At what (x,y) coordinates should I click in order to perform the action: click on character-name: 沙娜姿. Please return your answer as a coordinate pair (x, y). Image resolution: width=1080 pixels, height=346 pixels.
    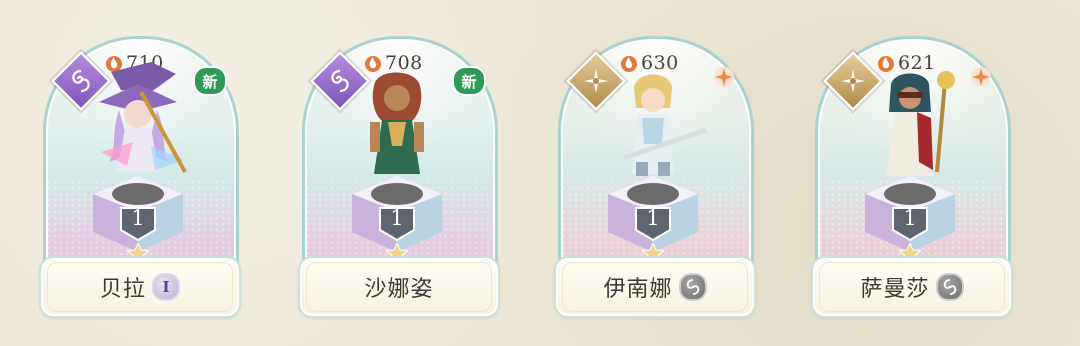
    Looking at the image, I should click on (399, 289).